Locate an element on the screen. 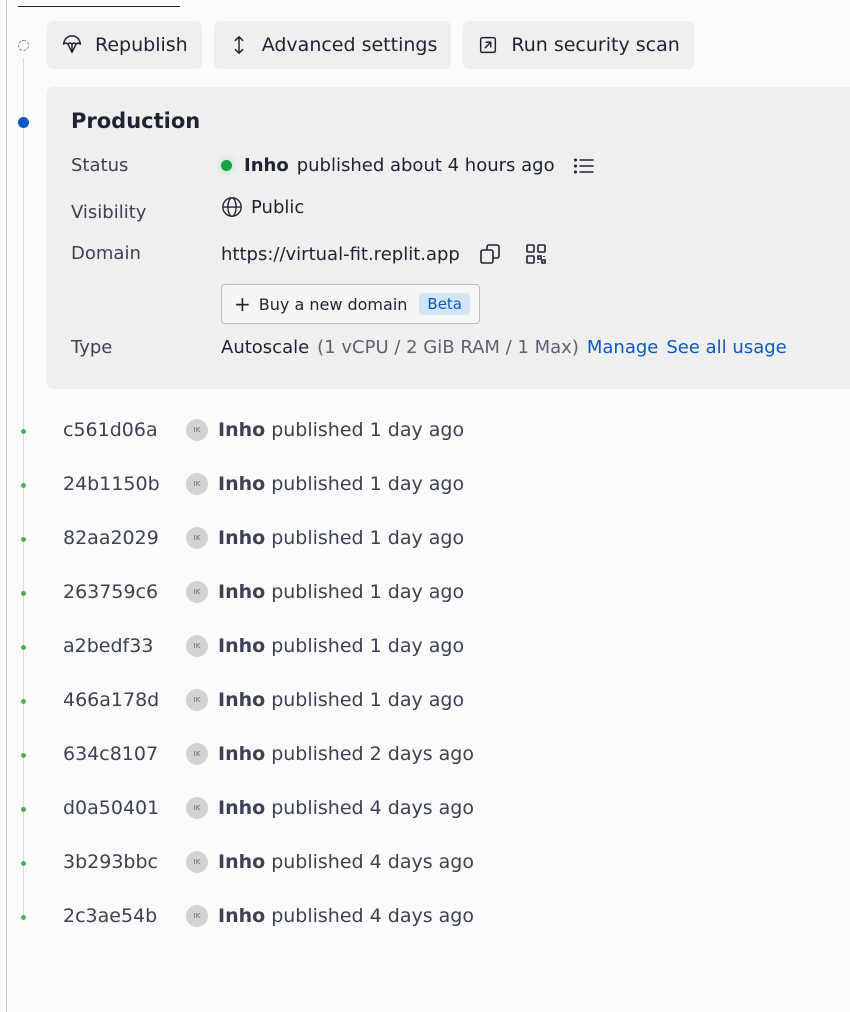 This screenshot has height=1012, width=850. status-label: Status is located at coordinates (100, 165).